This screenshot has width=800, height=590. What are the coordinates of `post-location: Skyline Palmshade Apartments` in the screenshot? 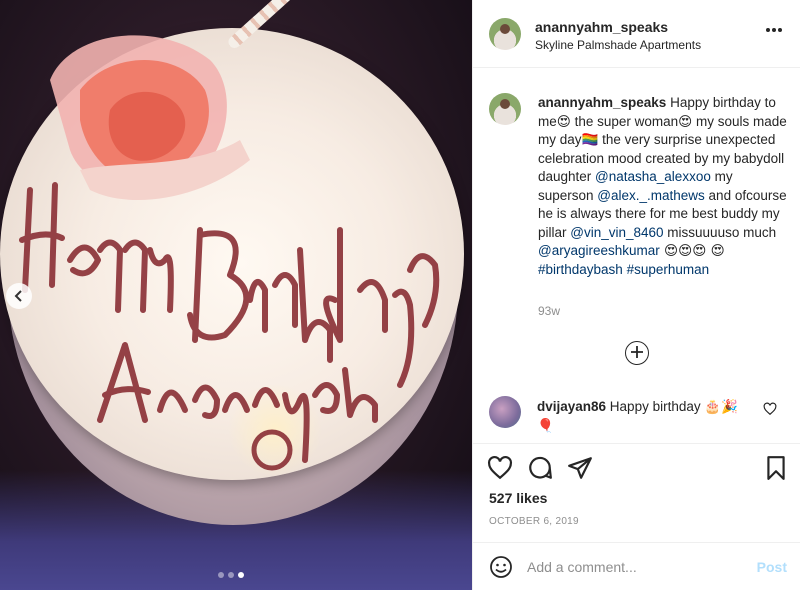 It's located at (618, 45).